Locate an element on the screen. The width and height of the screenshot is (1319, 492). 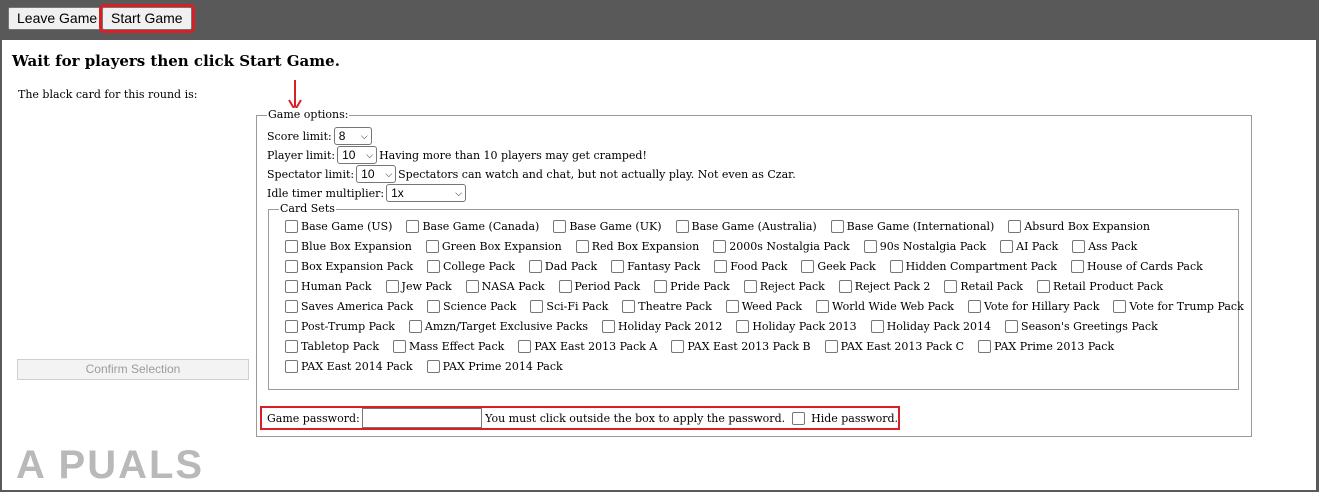
card-set-option: Holiday Pack 2014 is located at coordinates (930, 326).